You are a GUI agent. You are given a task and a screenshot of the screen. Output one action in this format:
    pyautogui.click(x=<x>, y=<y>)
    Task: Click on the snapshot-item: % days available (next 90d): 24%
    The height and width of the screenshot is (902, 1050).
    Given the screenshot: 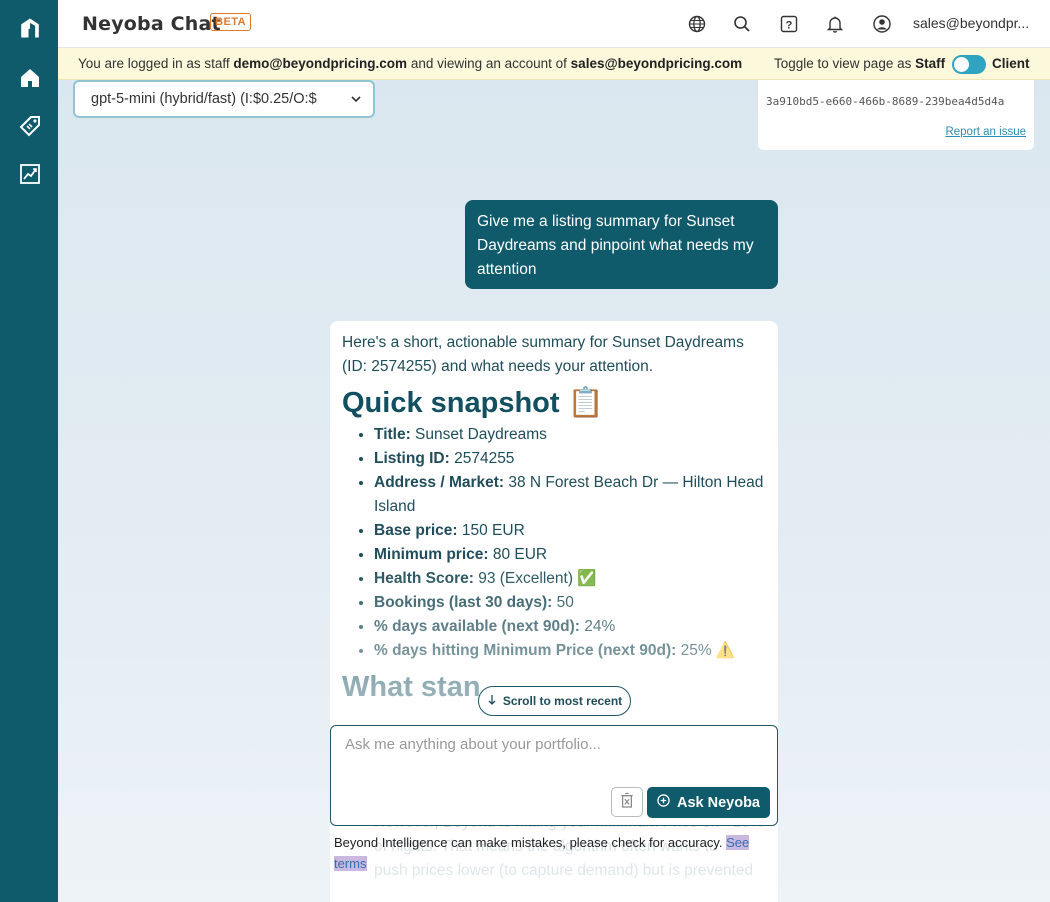 What is the action you would take?
    pyautogui.click(x=570, y=627)
    